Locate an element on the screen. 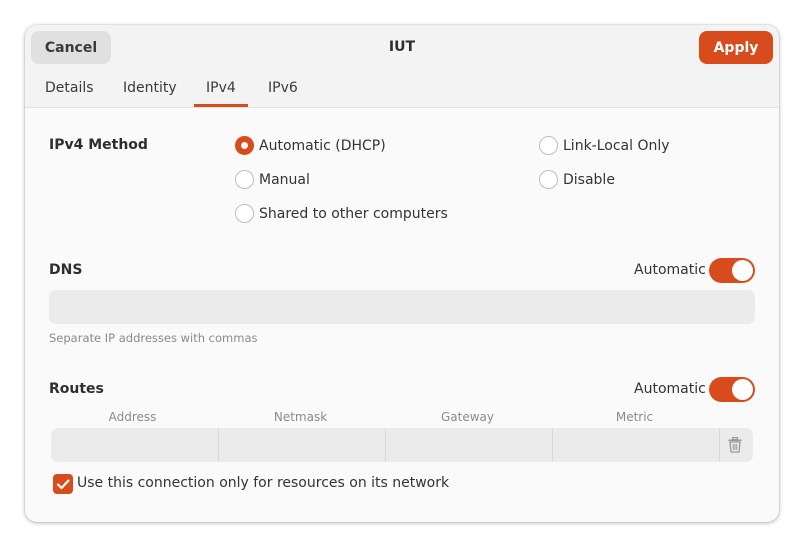 The width and height of the screenshot is (804, 547). only-resources-checkbox is located at coordinates (63, 484).